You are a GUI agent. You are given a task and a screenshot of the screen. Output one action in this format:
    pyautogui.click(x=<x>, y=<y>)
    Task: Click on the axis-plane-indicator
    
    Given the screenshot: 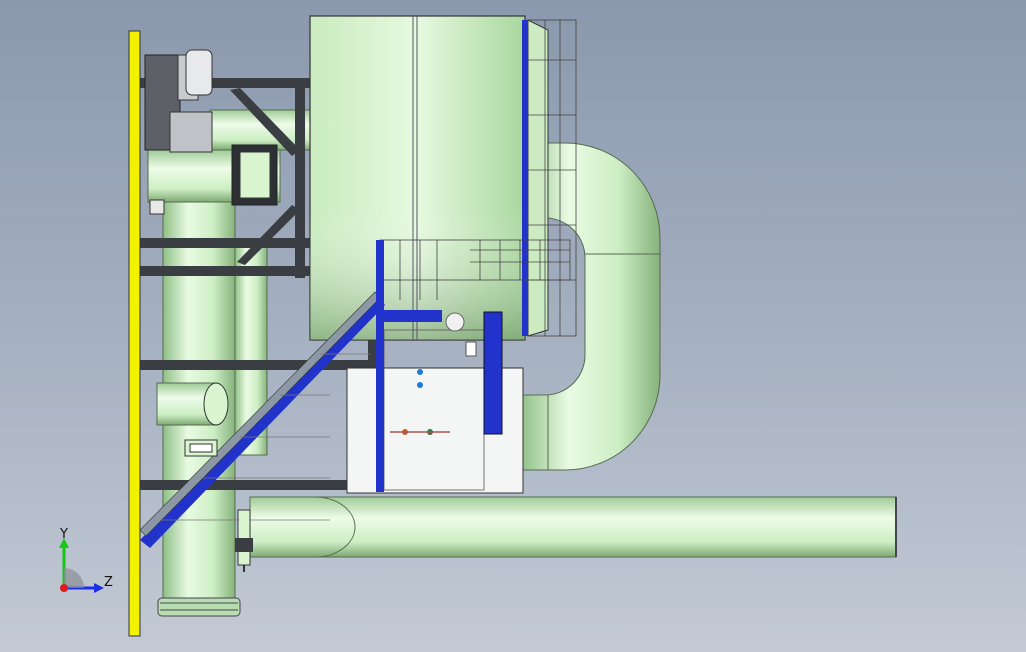 What is the action you would take?
    pyautogui.click(x=74, y=578)
    